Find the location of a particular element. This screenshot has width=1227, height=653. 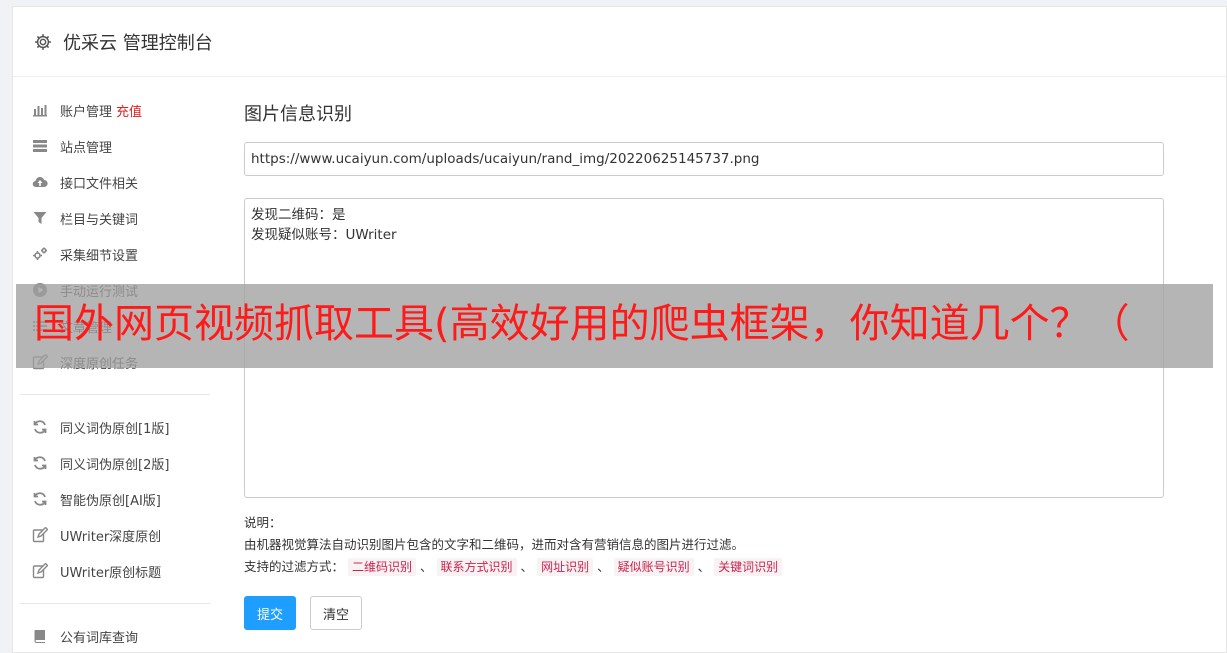

sidebar-item: UWriter深度原创 is located at coordinates (115, 535).